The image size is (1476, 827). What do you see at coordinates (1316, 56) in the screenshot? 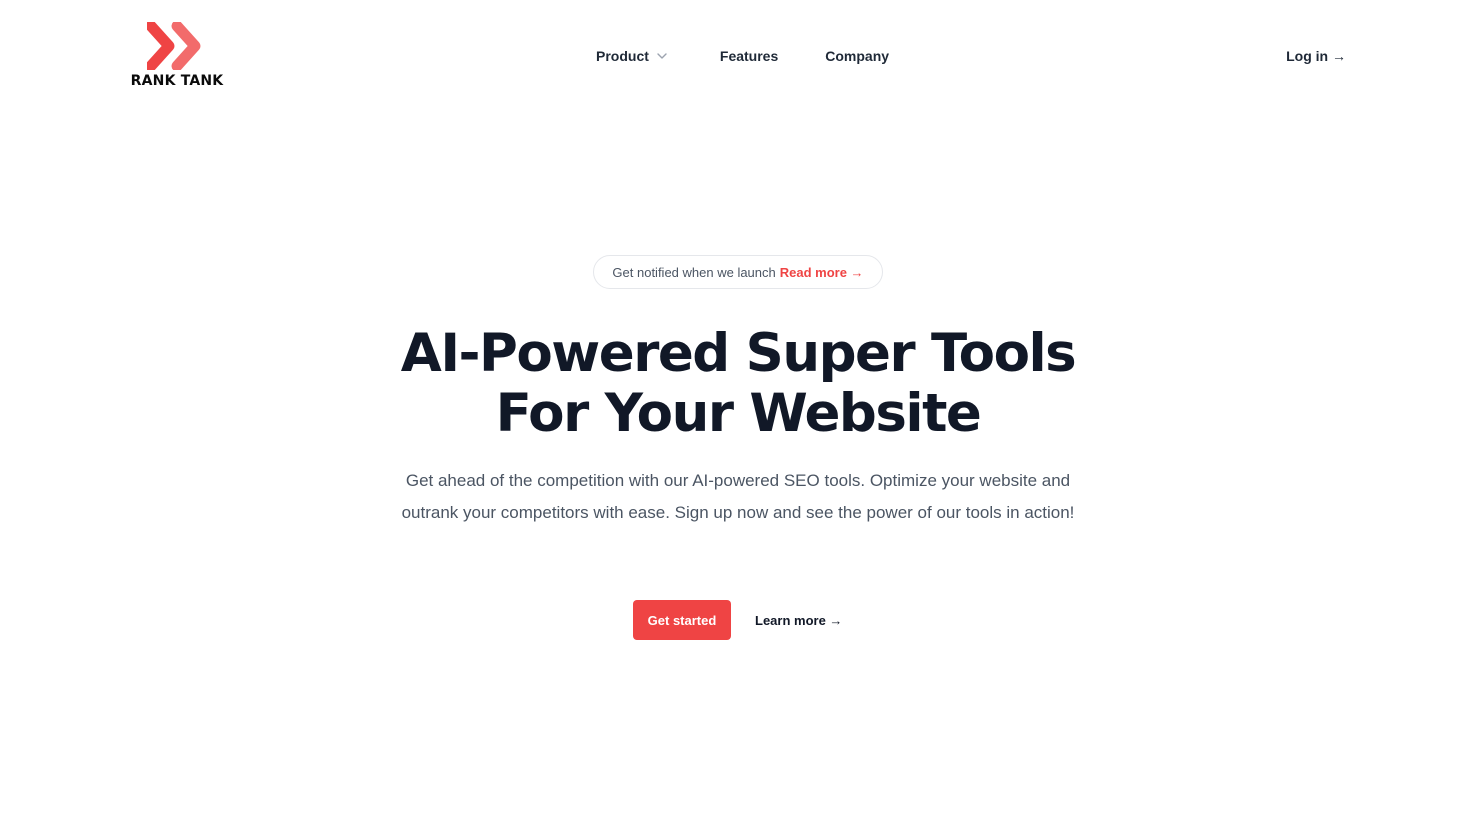
I see `login-link: Log in →` at bounding box center [1316, 56].